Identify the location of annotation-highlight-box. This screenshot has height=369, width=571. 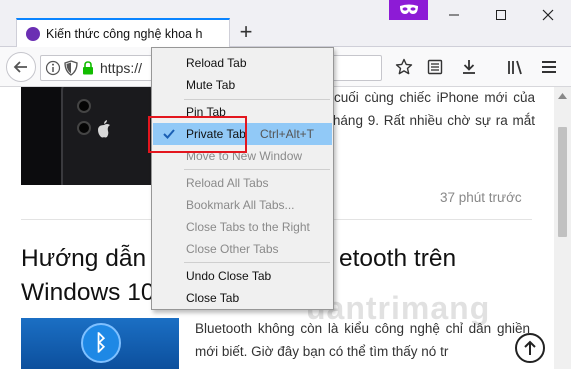
(197, 134).